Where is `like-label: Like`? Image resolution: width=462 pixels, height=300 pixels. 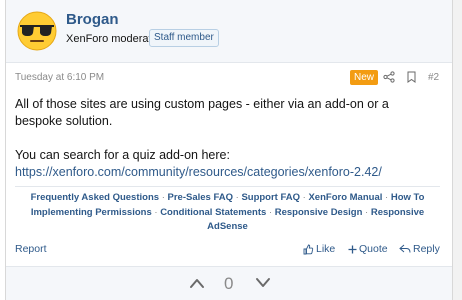
like-label: Like is located at coordinates (326, 249).